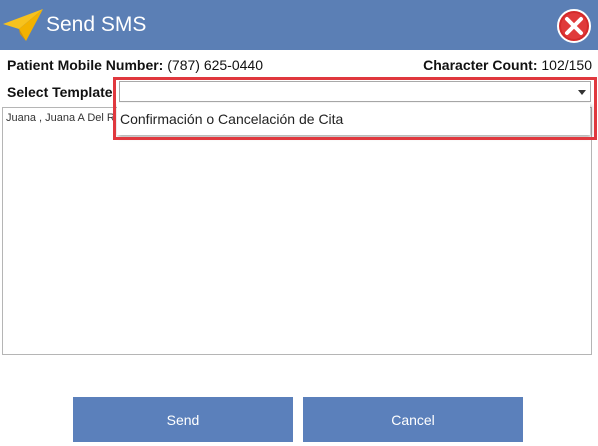 The height and width of the screenshot is (446, 598). What do you see at coordinates (23, 25) in the screenshot?
I see `paper-plane-icon` at bounding box center [23, 25].